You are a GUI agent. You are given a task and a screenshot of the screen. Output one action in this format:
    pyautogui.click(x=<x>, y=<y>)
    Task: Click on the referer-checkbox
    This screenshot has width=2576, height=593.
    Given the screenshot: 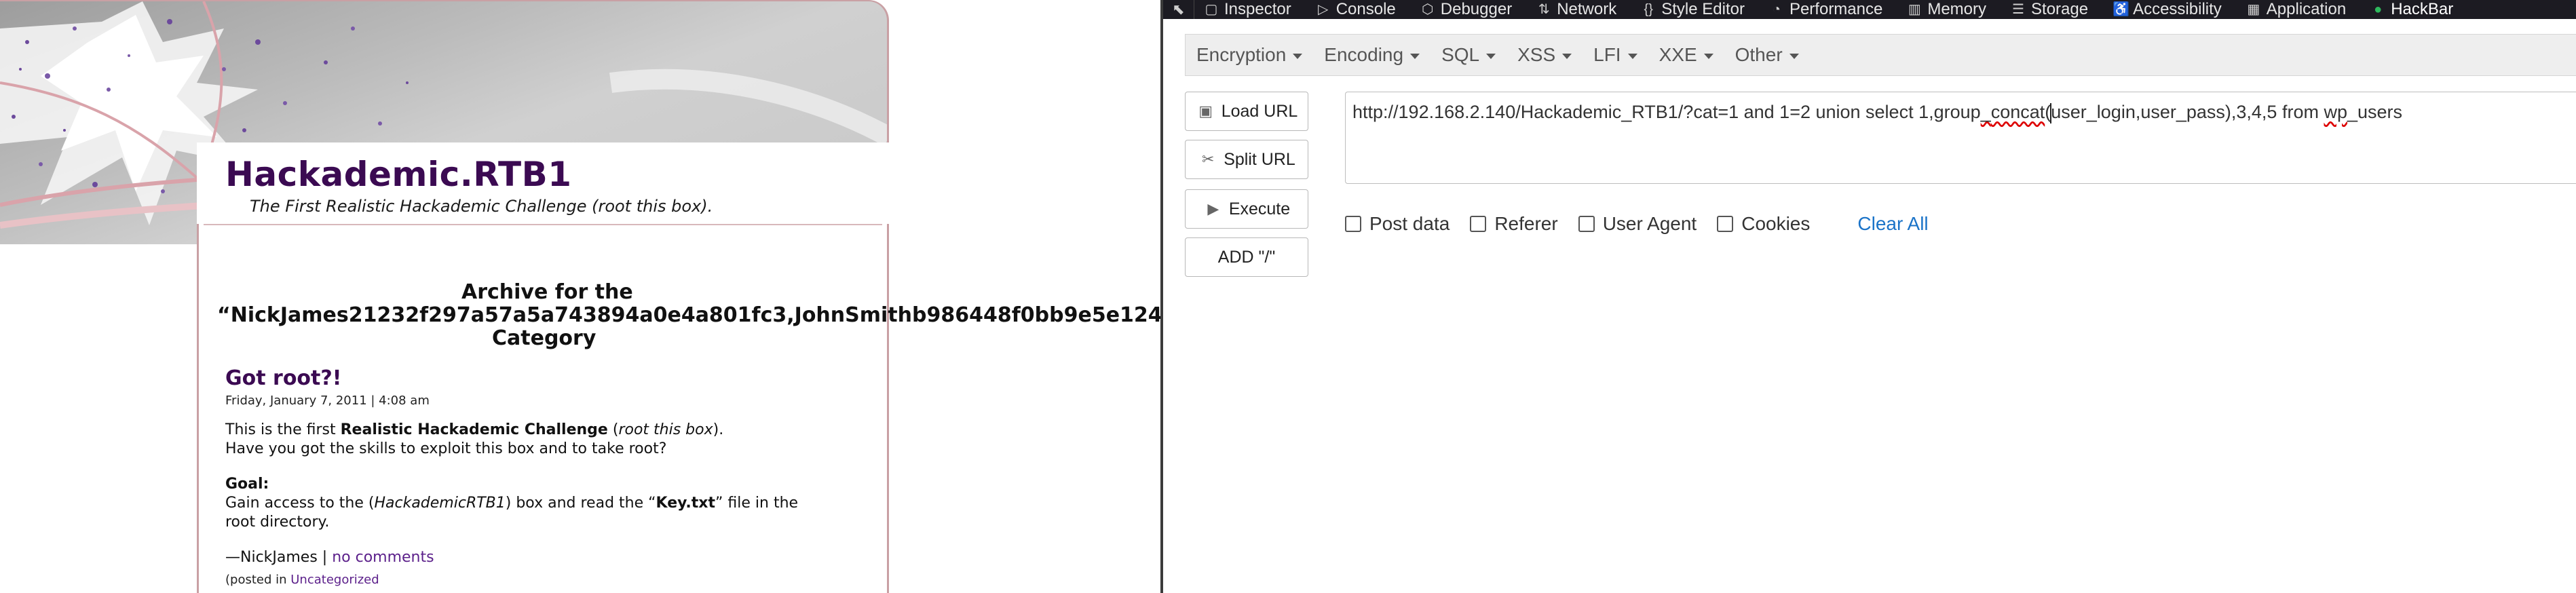 What is the action you would take?
    pyautogui.click(x=1479, y=224)
    